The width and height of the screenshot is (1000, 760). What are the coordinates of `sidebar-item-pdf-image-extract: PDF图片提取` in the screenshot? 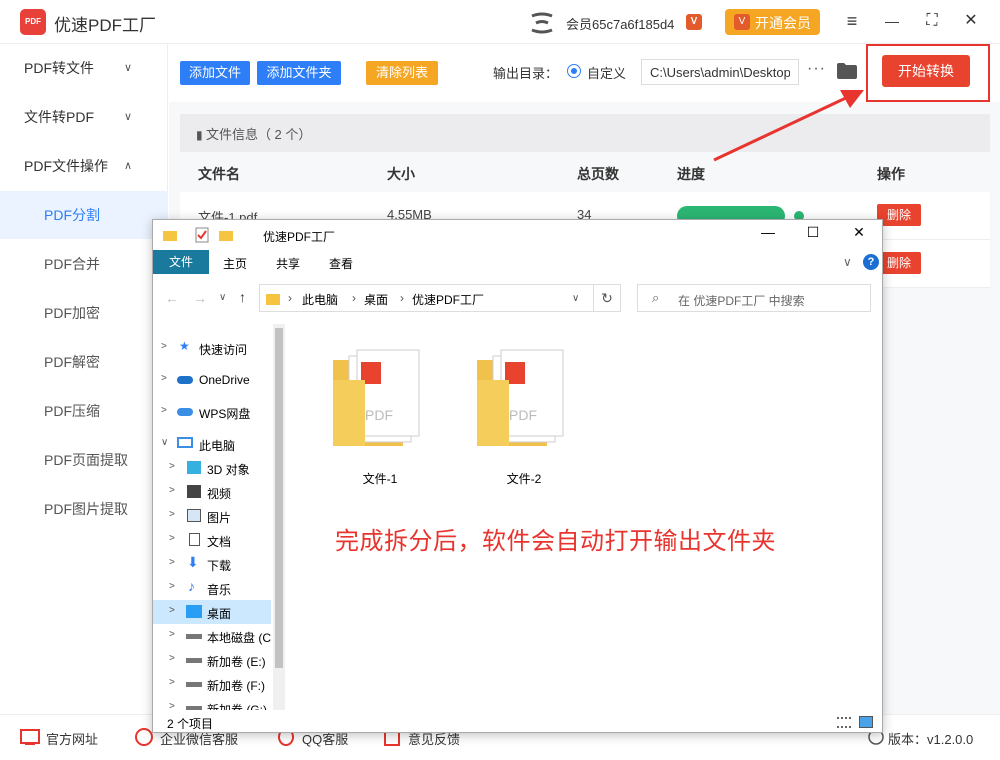 It's located at (84, 509).